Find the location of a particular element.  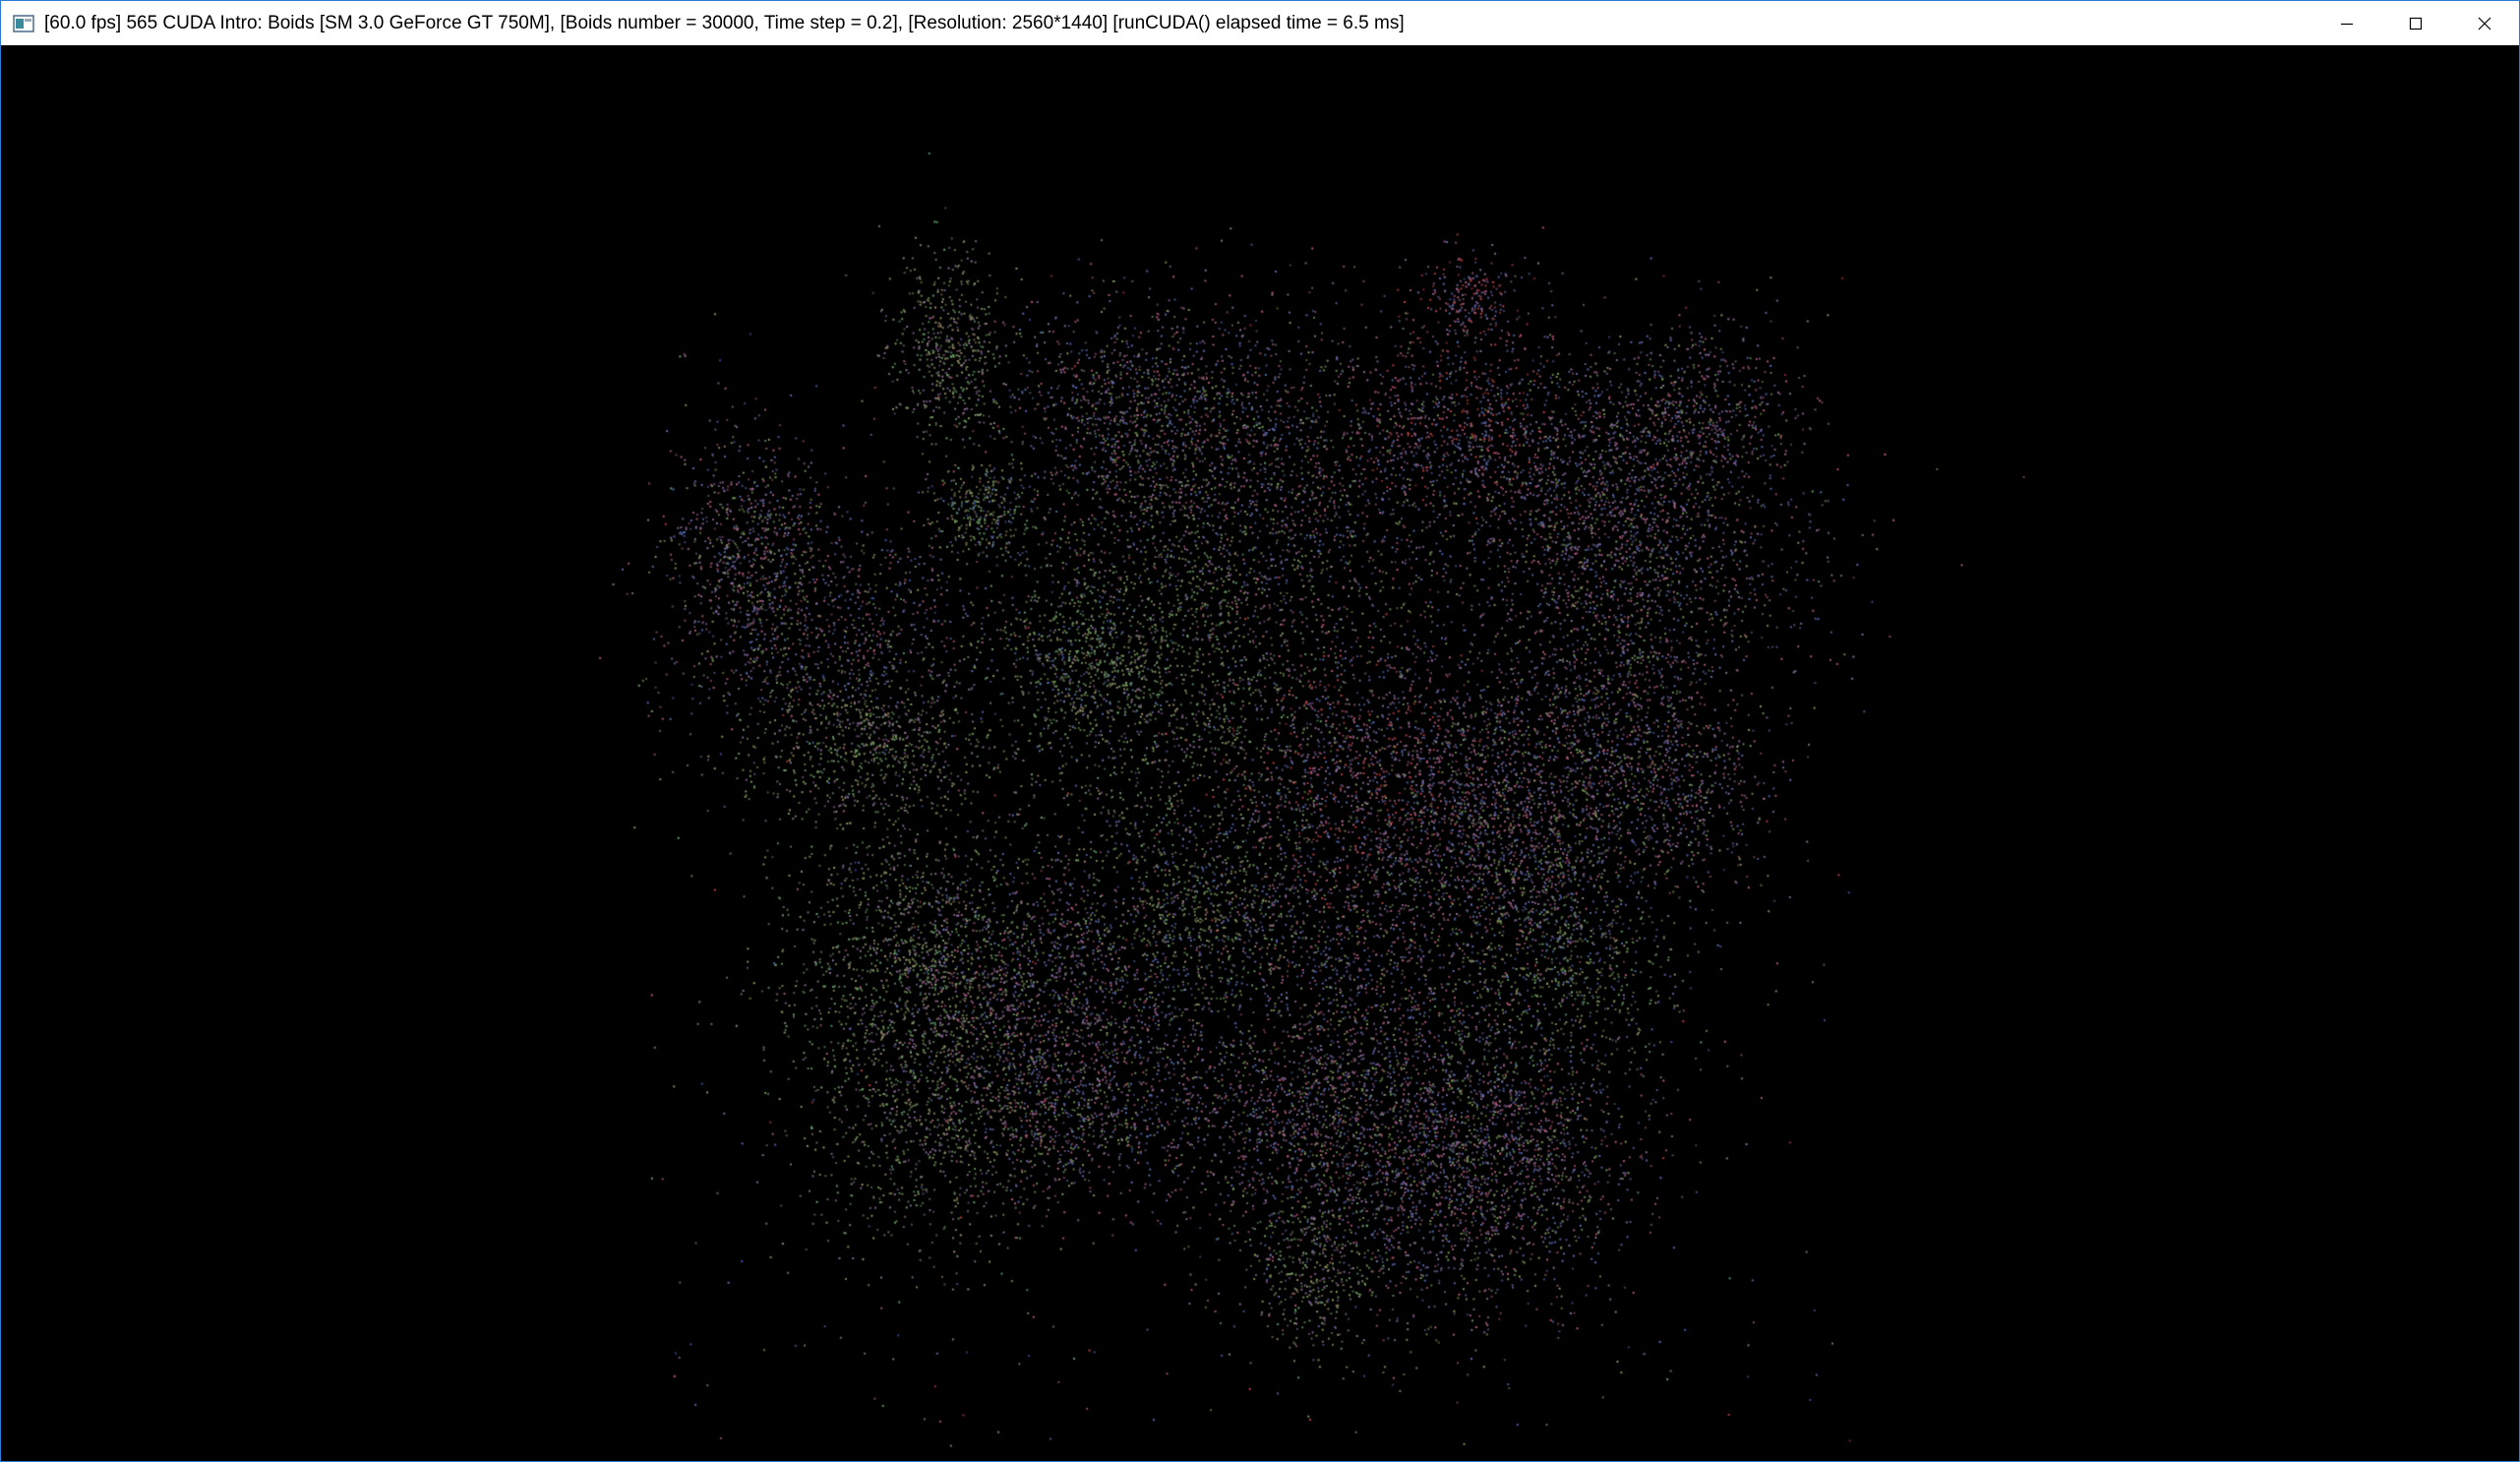

minimize-button is located at coordinates (2346, 23).